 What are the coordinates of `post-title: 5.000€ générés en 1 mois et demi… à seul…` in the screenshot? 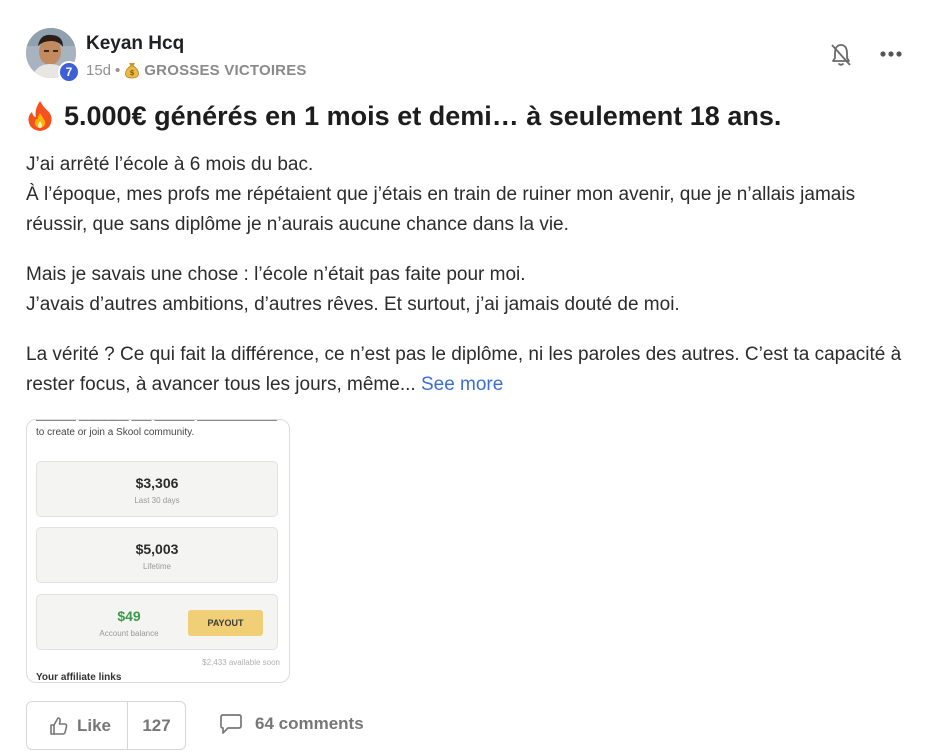 It's located at (403, 116).